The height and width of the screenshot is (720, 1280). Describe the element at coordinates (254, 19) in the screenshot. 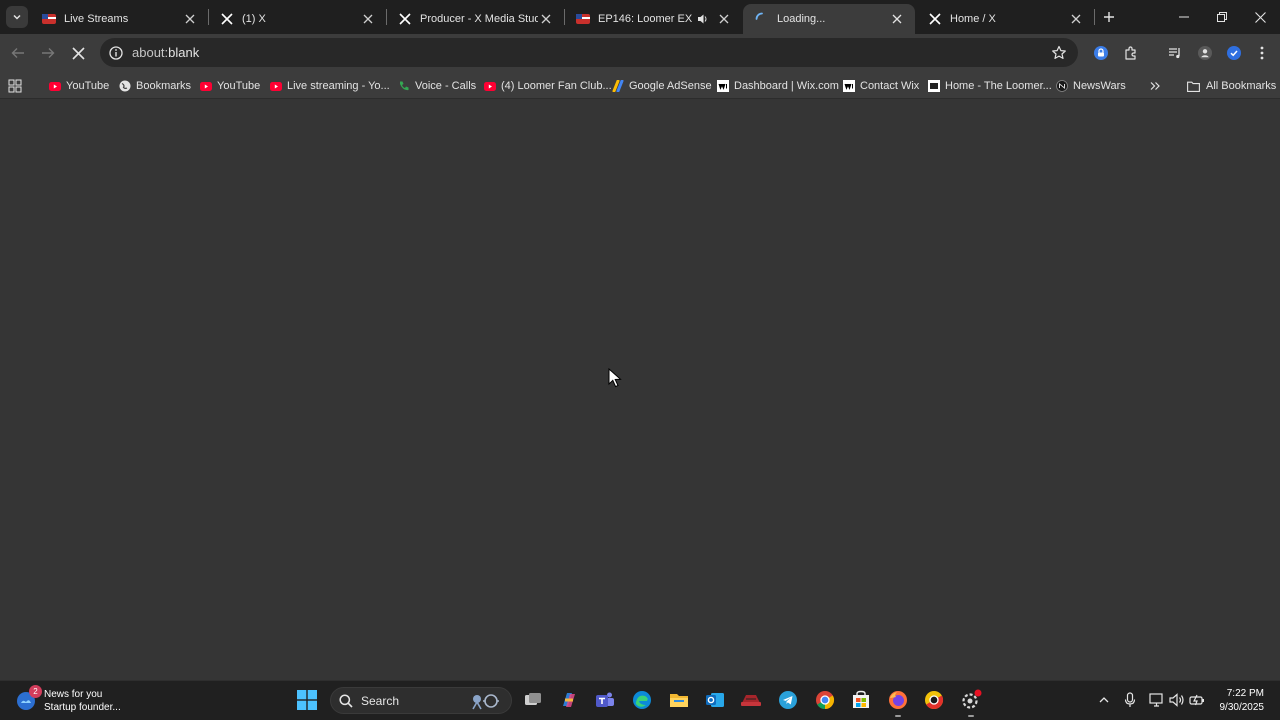

I see `tab-title: (1) X` at that location.